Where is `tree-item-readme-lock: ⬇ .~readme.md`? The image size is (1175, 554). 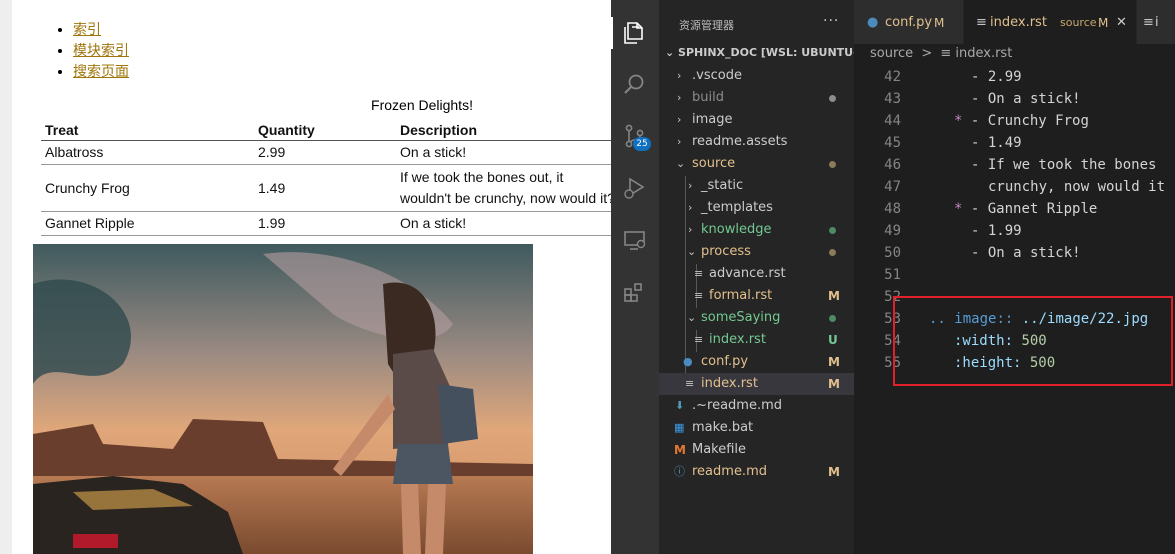 tree-item-readme-lock: ⬇ .~readme.md is located at coordinates (756, 406).